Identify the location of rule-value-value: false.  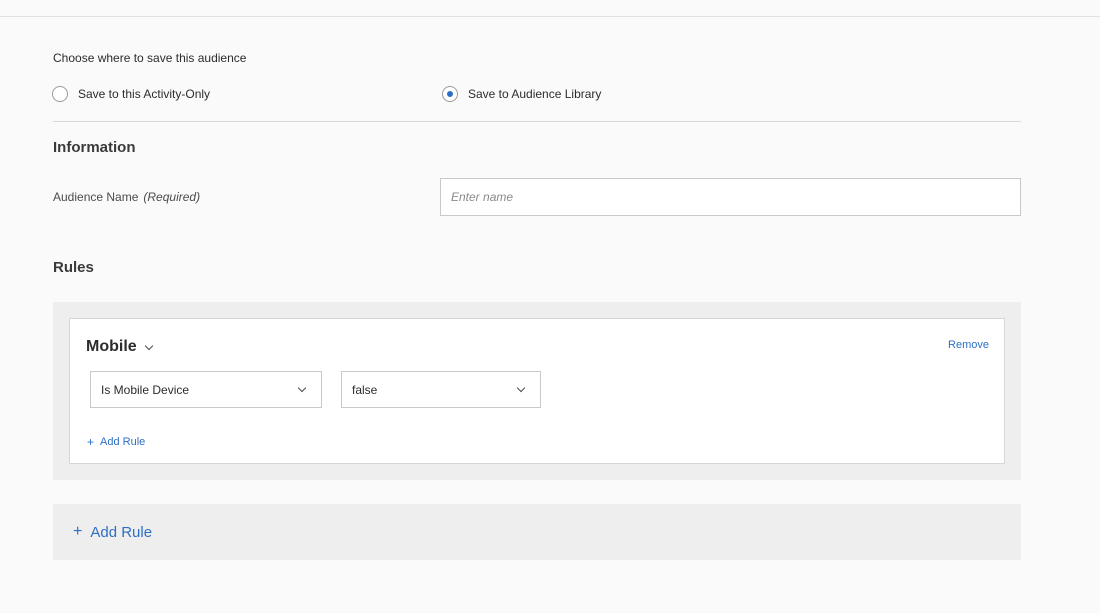
(365, 389).